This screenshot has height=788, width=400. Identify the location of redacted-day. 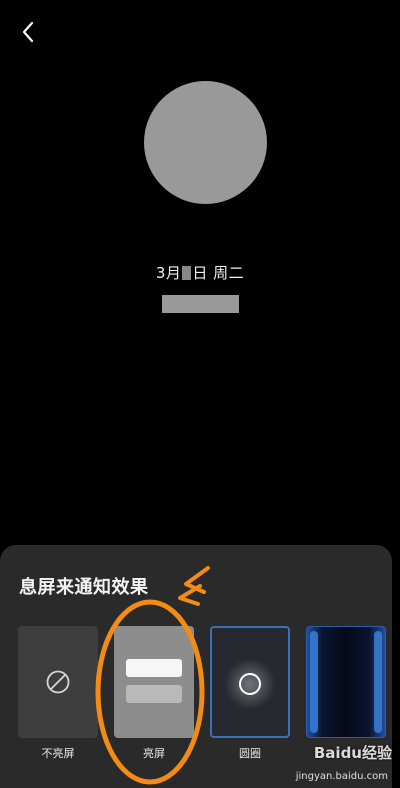
(187, 273).